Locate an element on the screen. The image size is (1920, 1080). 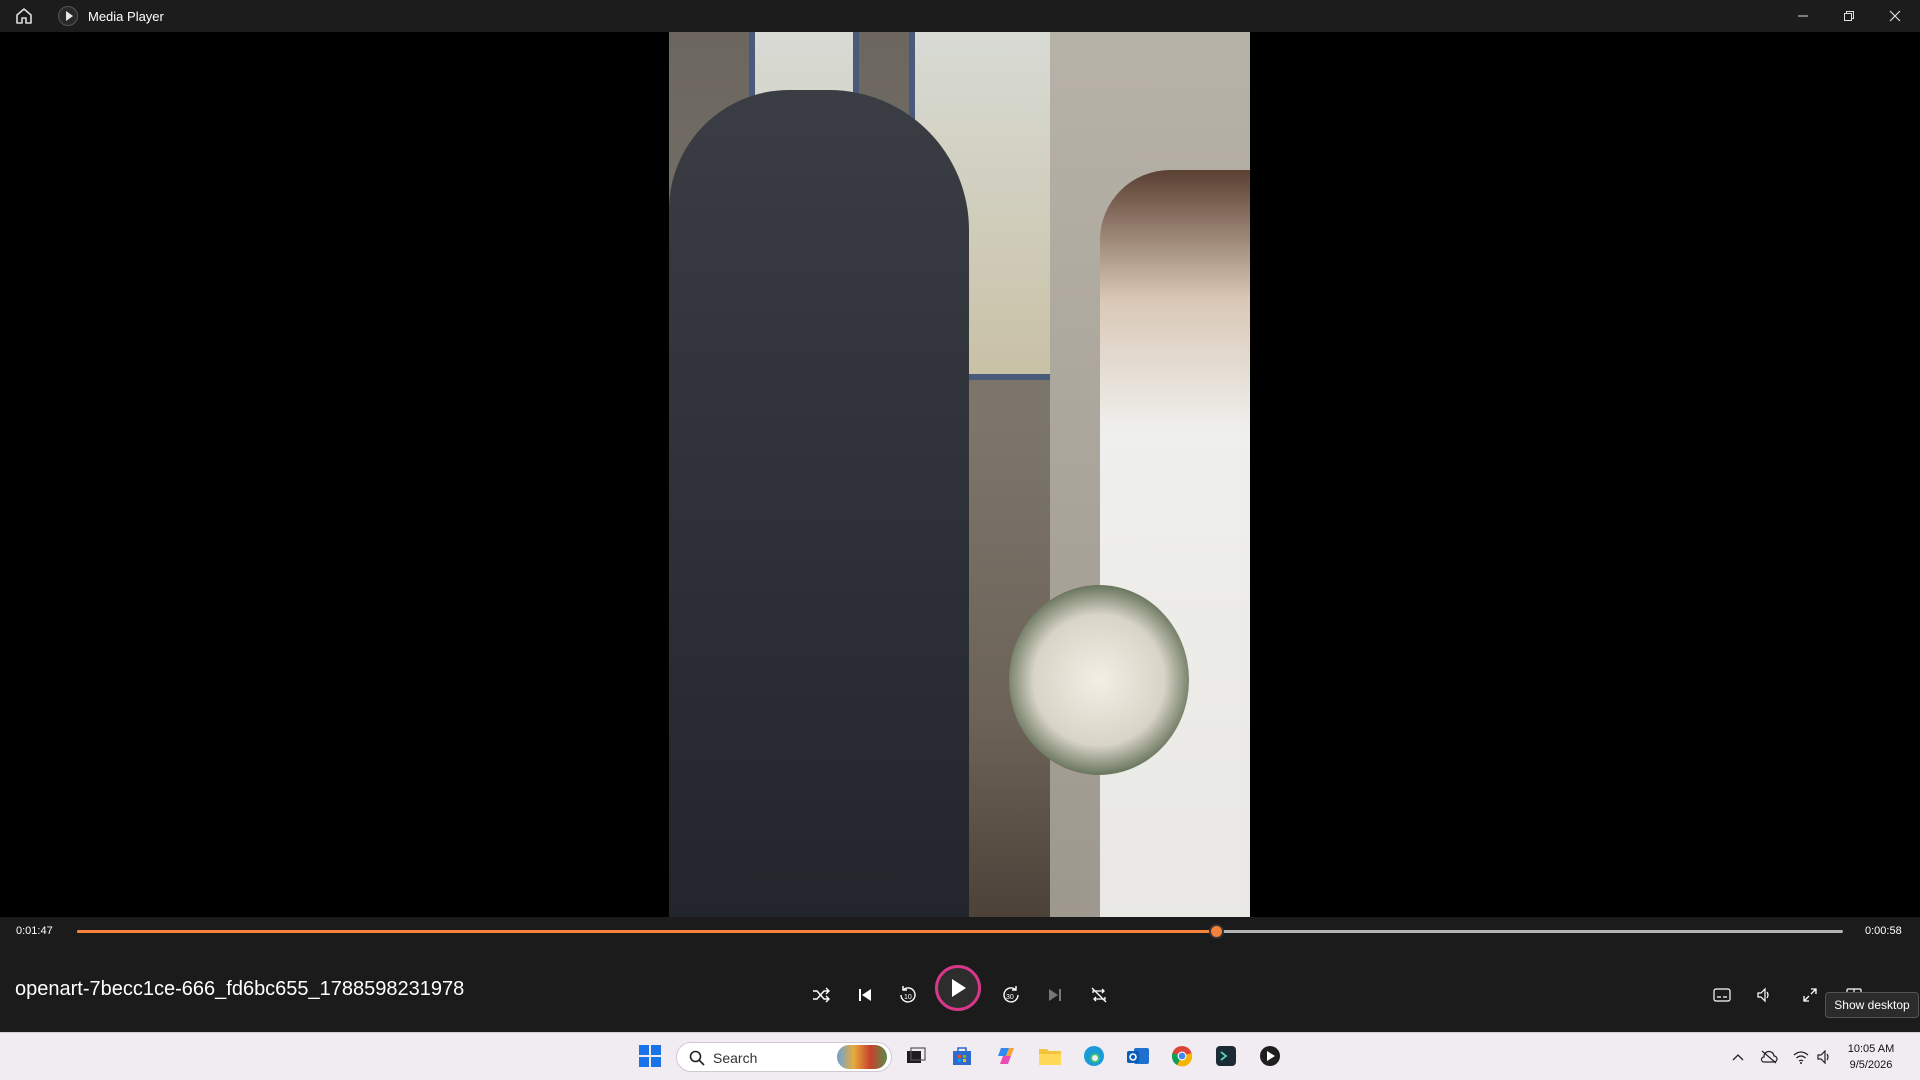
search-highlight-image is located at coordinates (862, 1057).